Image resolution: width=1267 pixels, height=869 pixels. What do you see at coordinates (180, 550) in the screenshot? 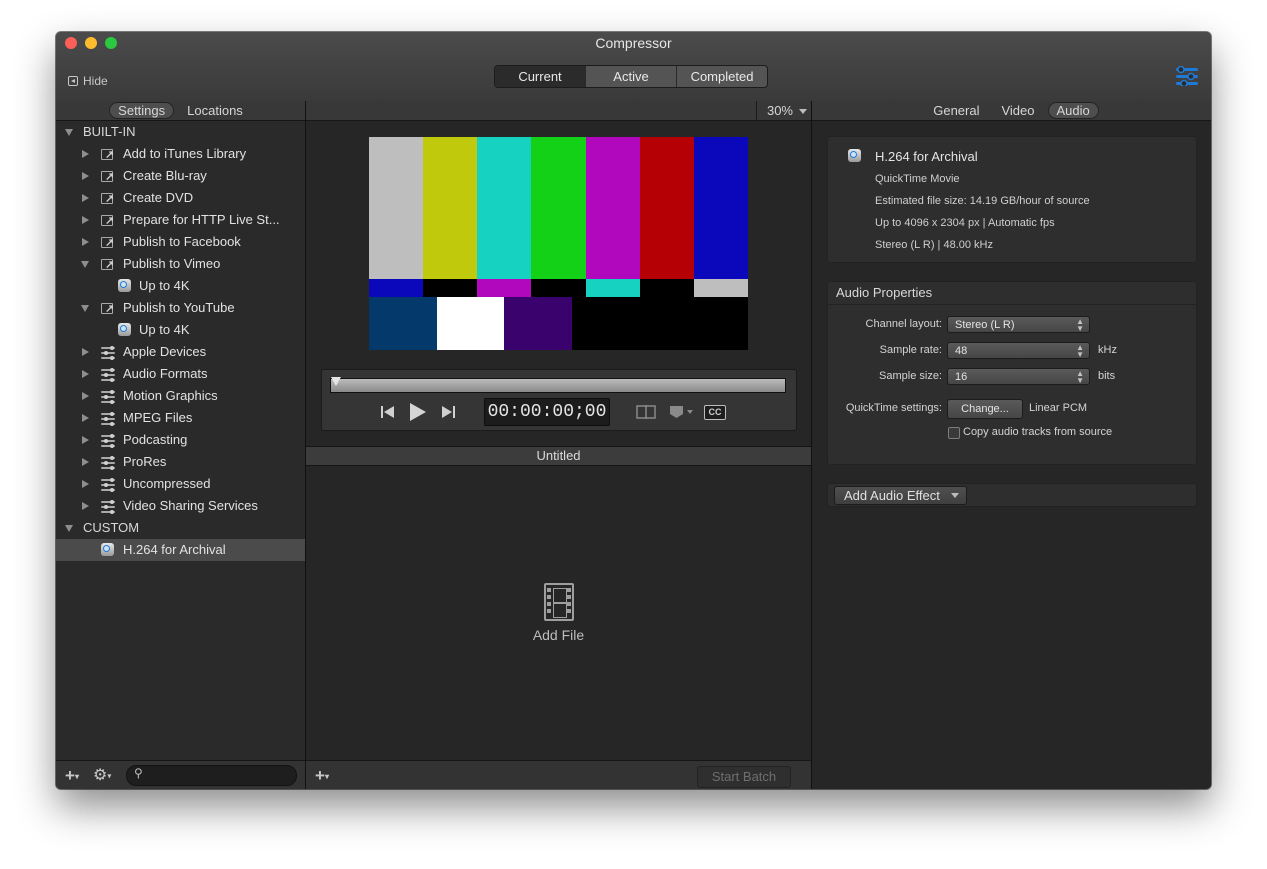
I see `tree-item-h264-for-archival: H.264 for Archival` at bounding box center [180, 550].